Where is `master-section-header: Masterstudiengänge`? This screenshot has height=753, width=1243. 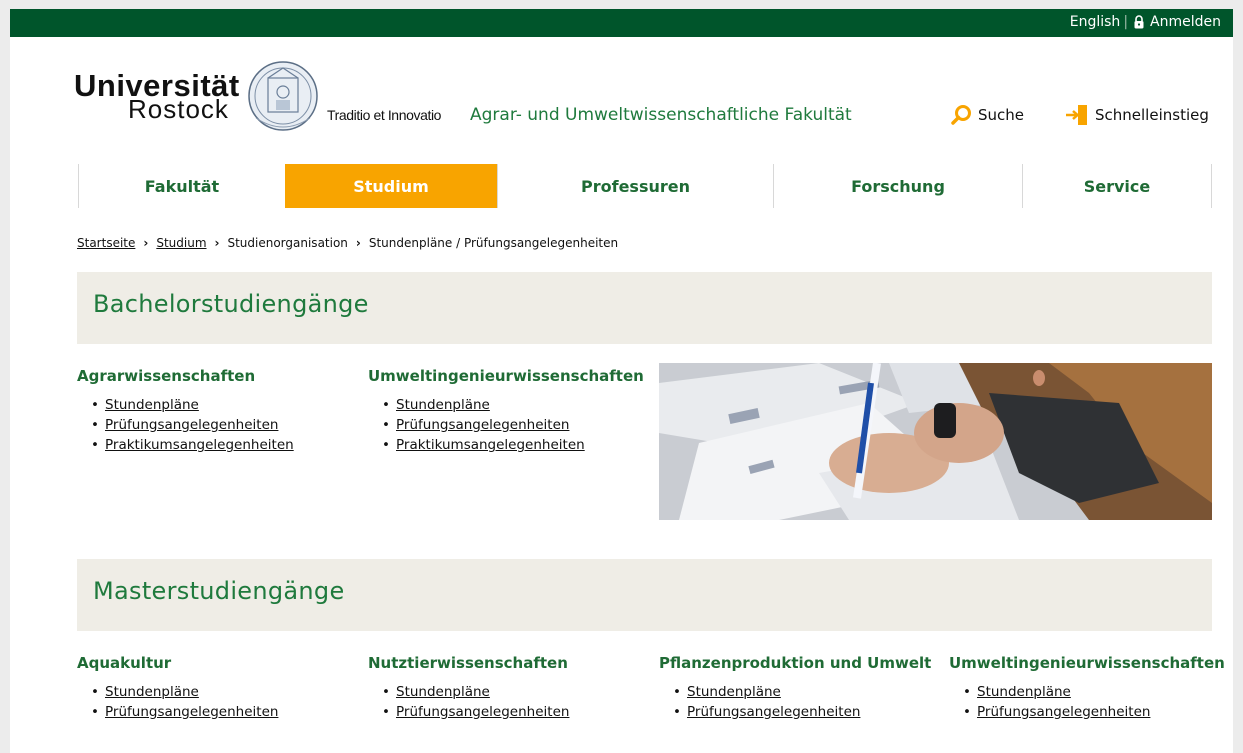
master-section-header: Masterstudiengänge is located at coordinates (644, 595).